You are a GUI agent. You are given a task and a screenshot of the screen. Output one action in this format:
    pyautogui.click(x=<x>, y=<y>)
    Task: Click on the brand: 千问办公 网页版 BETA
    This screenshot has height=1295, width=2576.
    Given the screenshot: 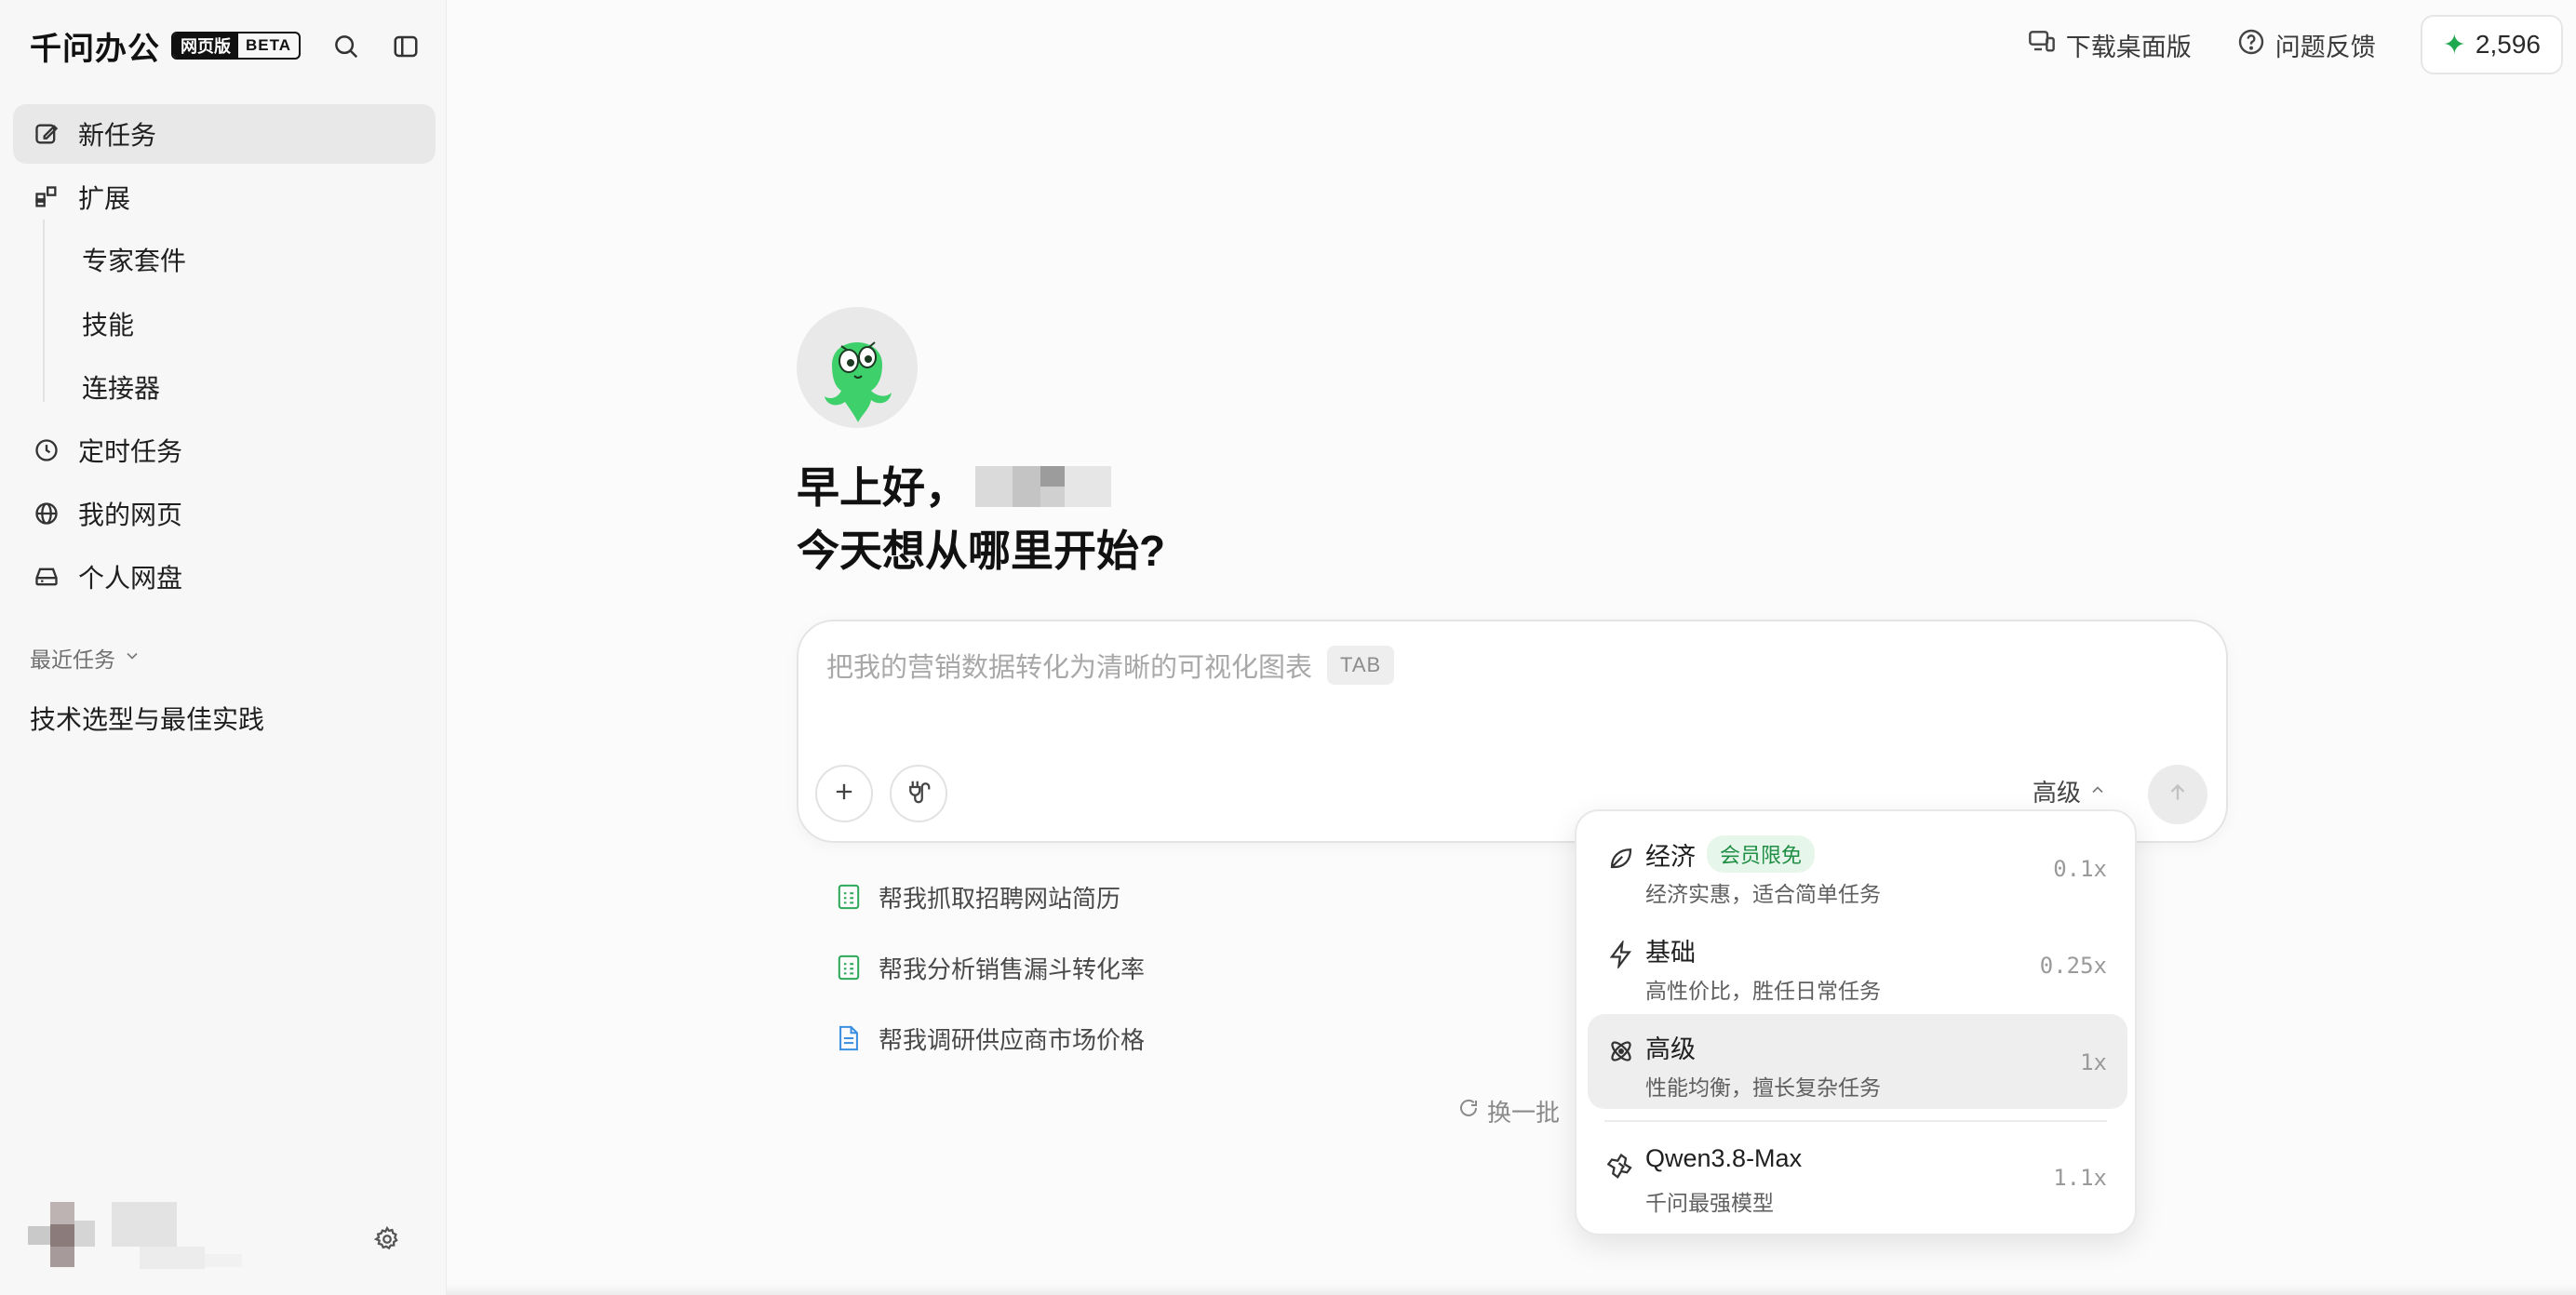 What is the action you would take?
    pyautogui.click(x=228, y=45)
    